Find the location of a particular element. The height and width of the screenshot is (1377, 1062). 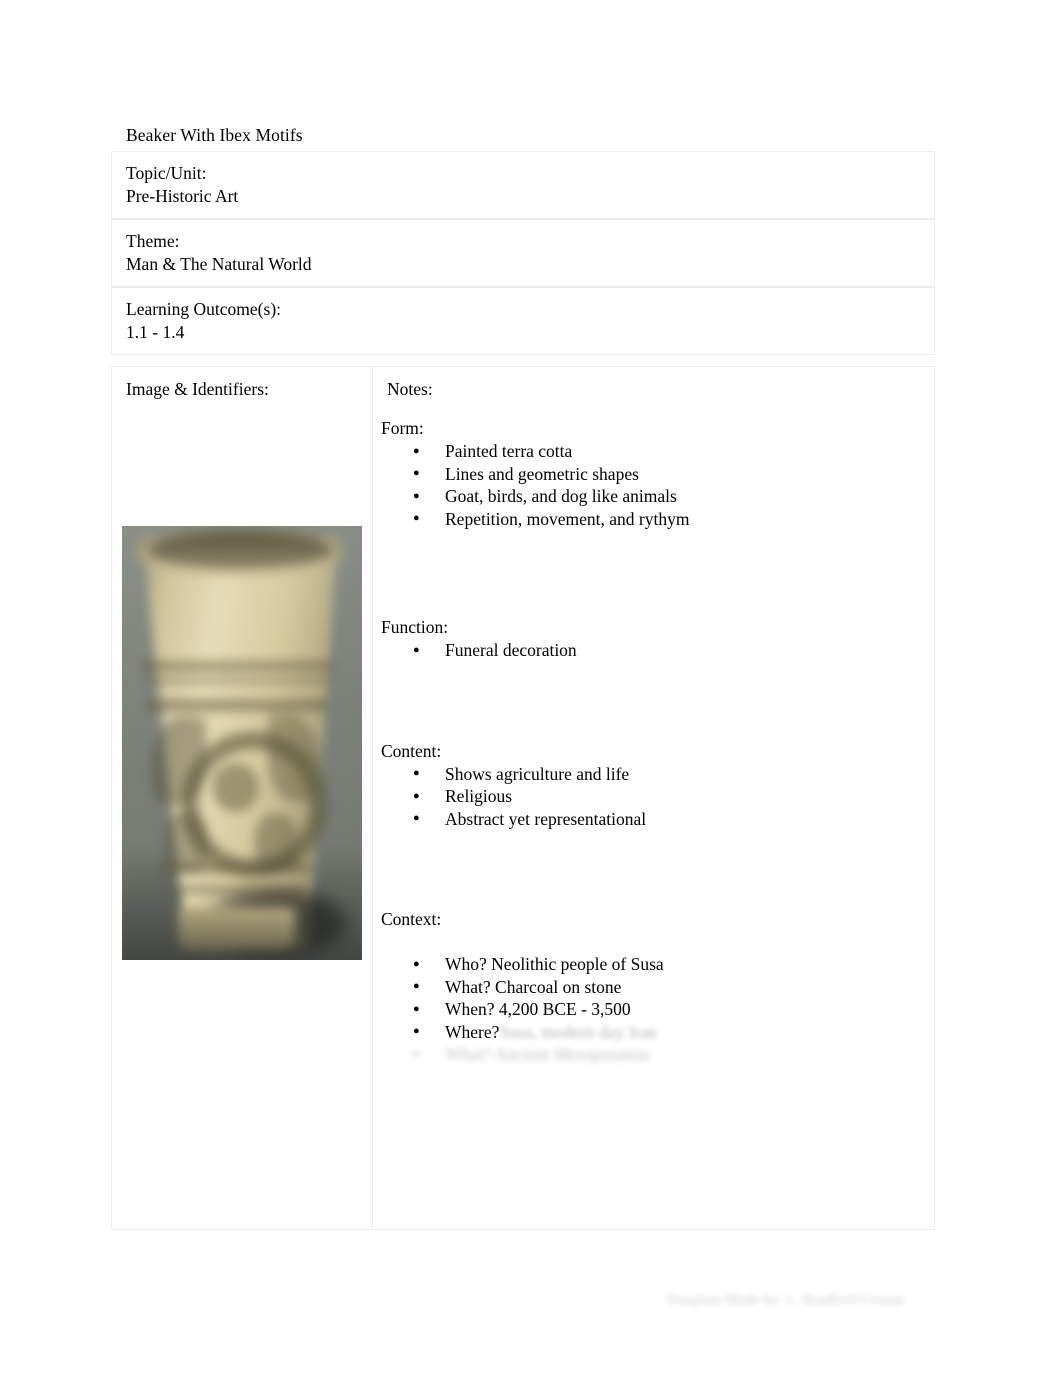

footer-credit: Template Made by: L. Bradford Croson is located at coordinates (785, 1300).